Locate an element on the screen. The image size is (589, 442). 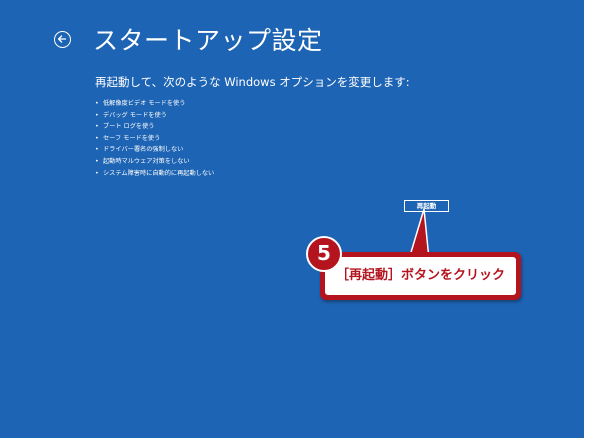
list-item: • ドライバー署名の強制しない is located at coordinates (139, 150).